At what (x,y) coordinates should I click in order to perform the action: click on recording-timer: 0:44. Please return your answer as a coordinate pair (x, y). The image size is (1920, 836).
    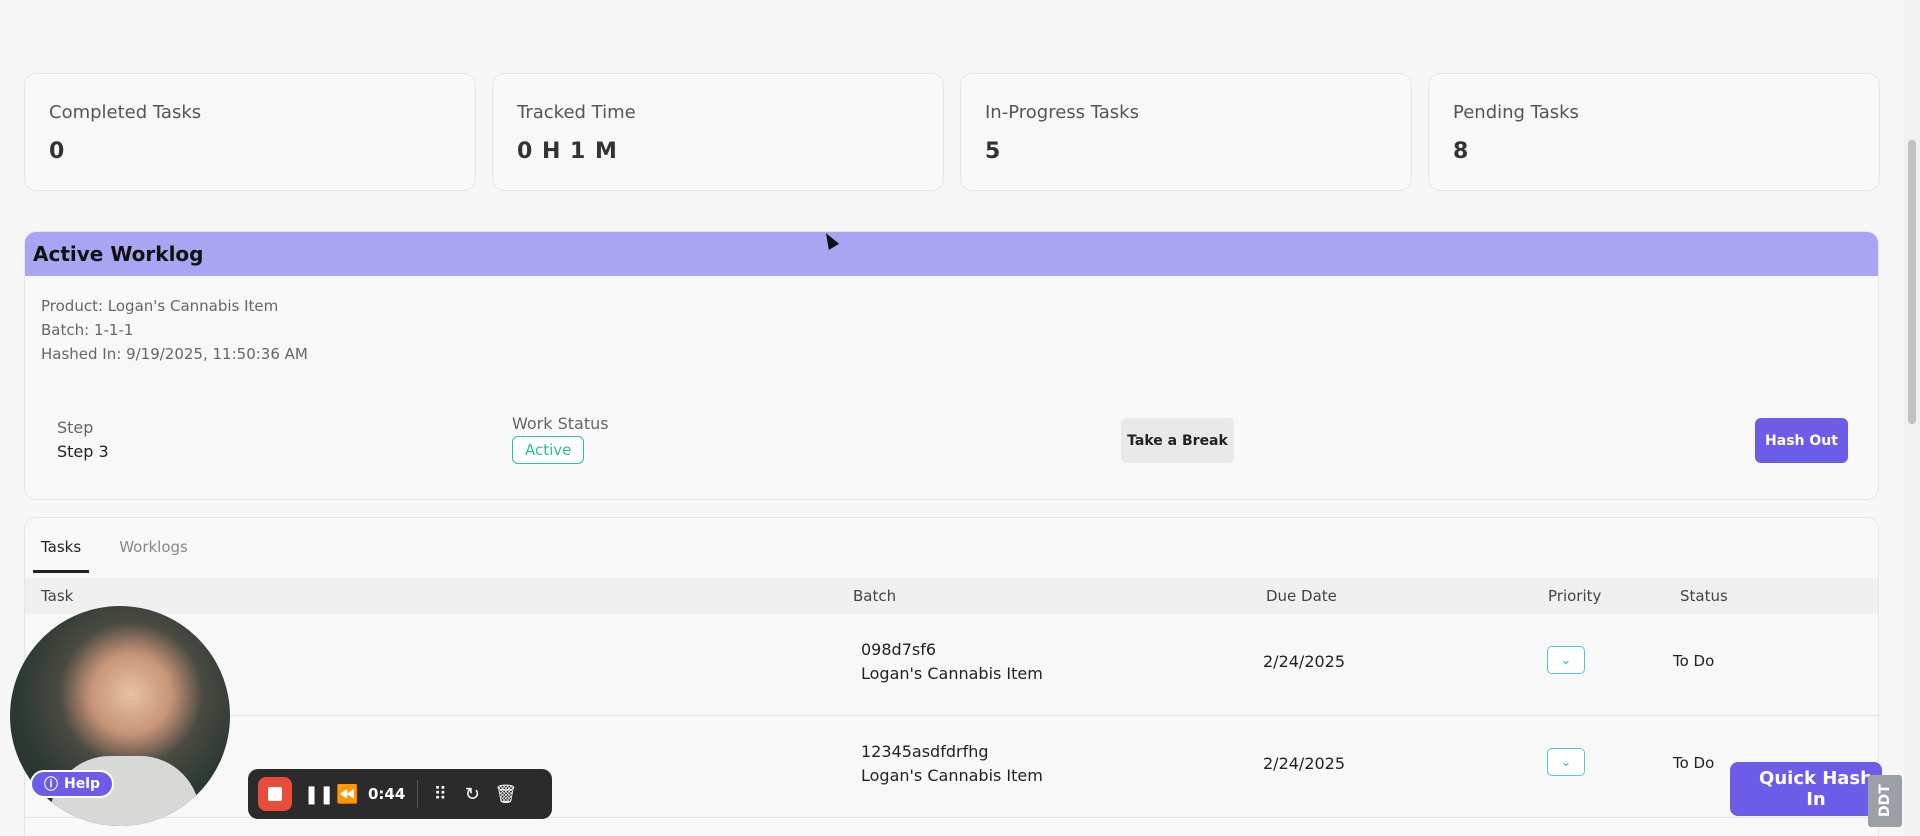
    Looking at the image, I should click on (387, 794).